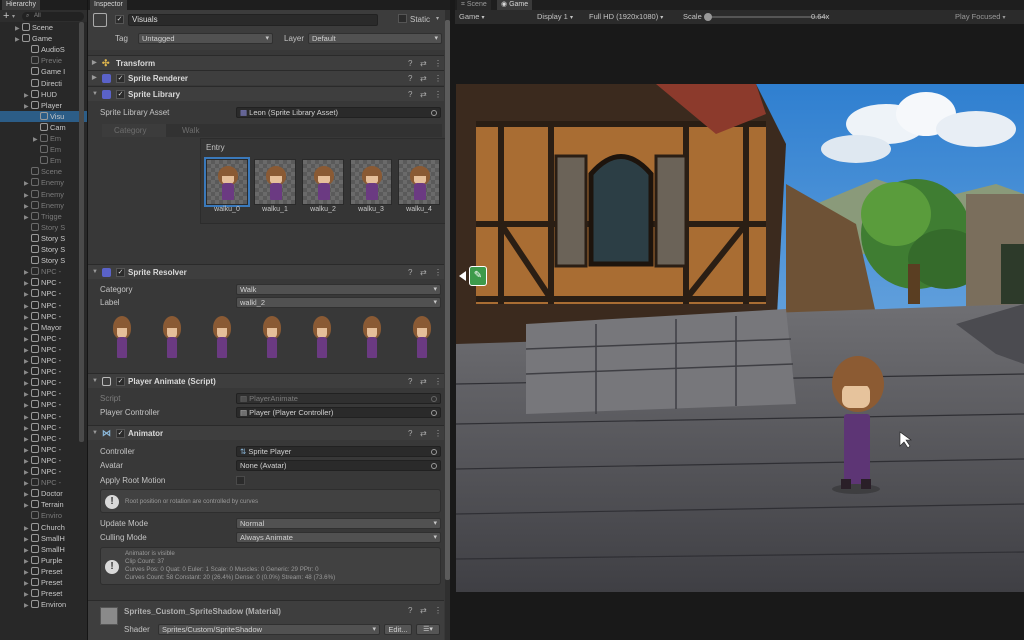 The height and width of the screenshot is (640, 1024). I want to click on sprite-entry: walku_3, so click(371, 188).